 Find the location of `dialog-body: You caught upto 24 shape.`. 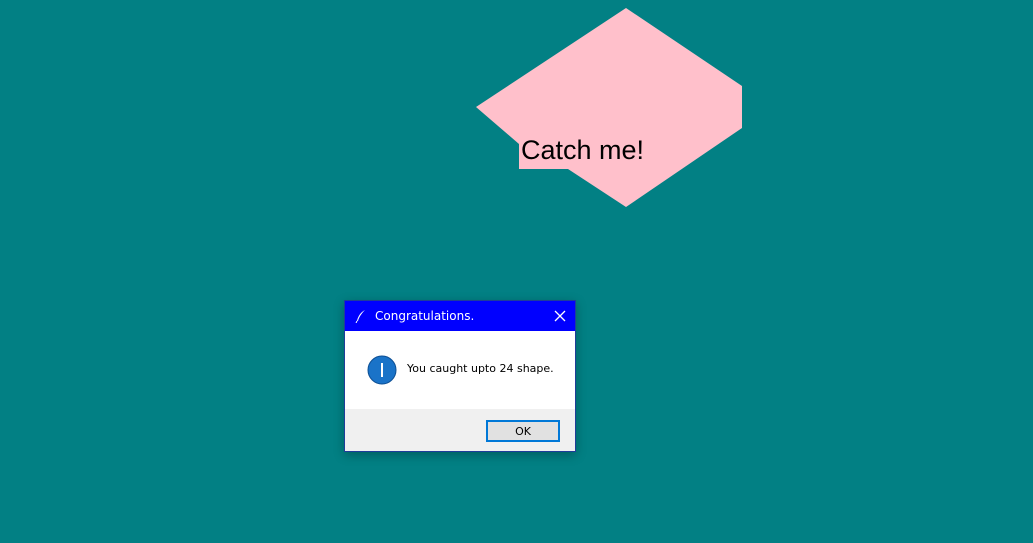

dialog-body: You caught upto 24 shape. is located at coordinates (460, 370).